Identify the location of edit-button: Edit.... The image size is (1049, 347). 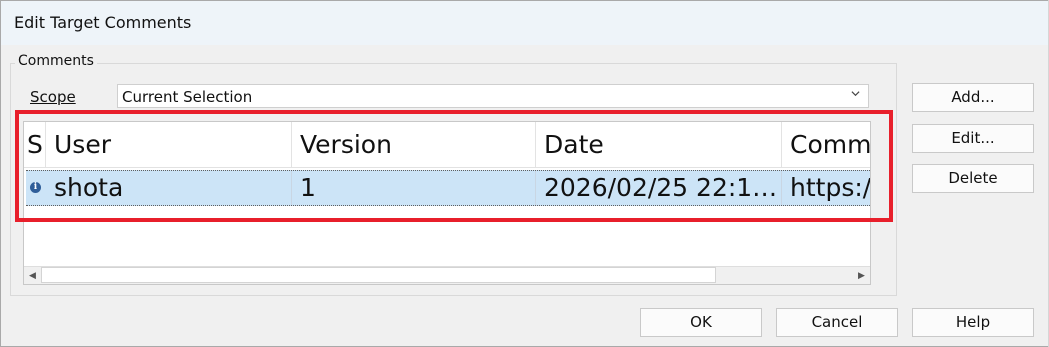
(973, 138).